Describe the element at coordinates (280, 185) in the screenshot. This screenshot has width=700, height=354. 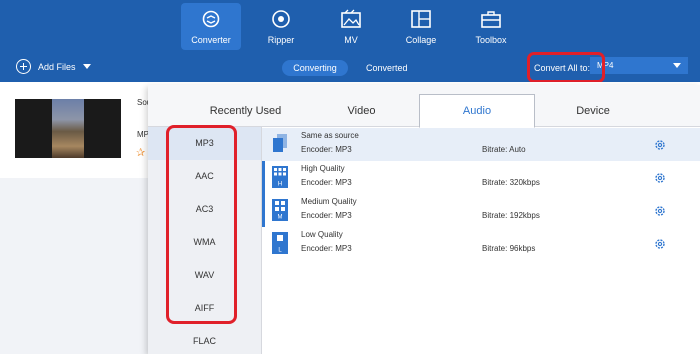
I see `quality-badge: H` at that location.